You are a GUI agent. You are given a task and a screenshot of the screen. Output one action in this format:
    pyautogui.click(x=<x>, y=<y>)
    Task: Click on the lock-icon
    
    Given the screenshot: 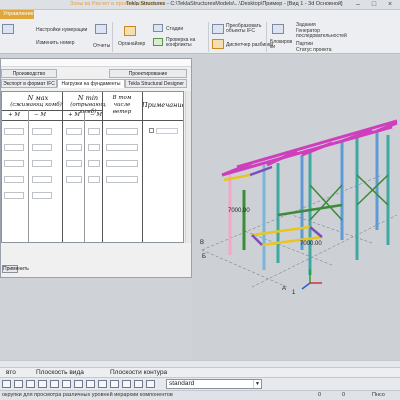 What is the action you would take?
    pyautogui.click(x=278, y=29)
    